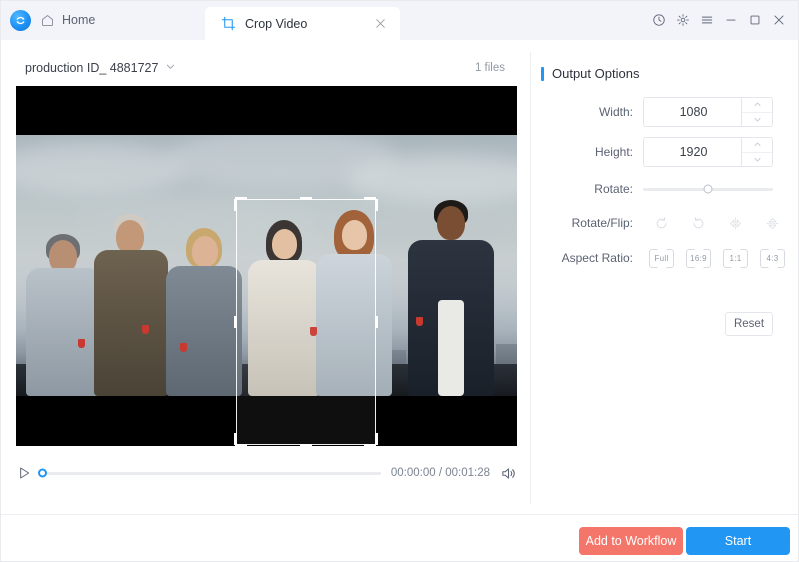  I want to click on width-stepper, so click(756, 112).